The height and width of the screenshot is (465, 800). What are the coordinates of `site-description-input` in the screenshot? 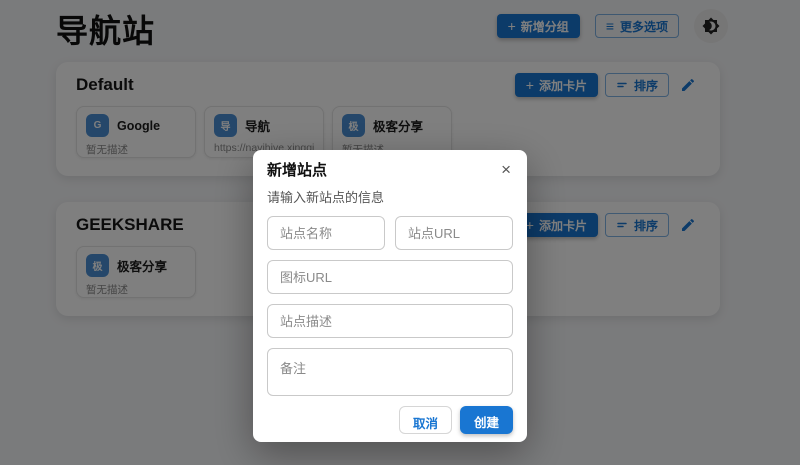 It's located at (390, 321).